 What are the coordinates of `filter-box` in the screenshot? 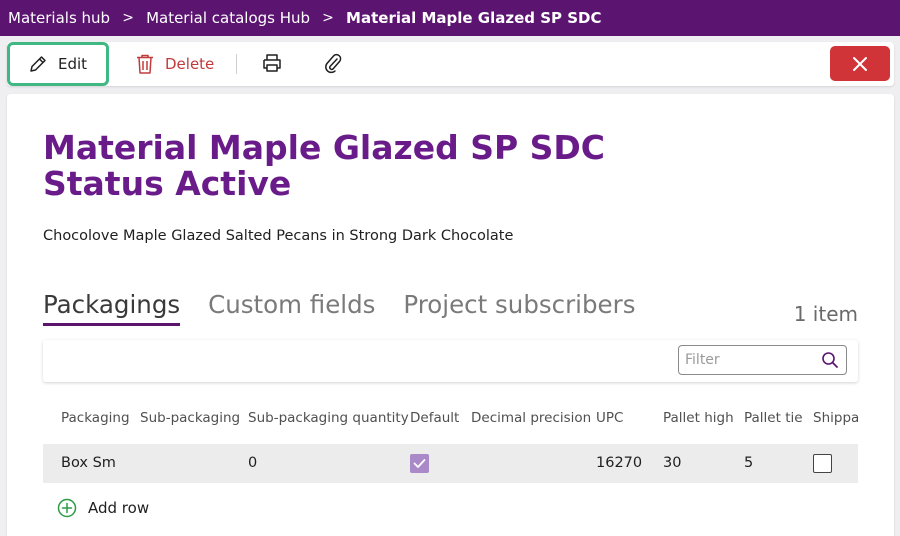 It's located at (762, 360).